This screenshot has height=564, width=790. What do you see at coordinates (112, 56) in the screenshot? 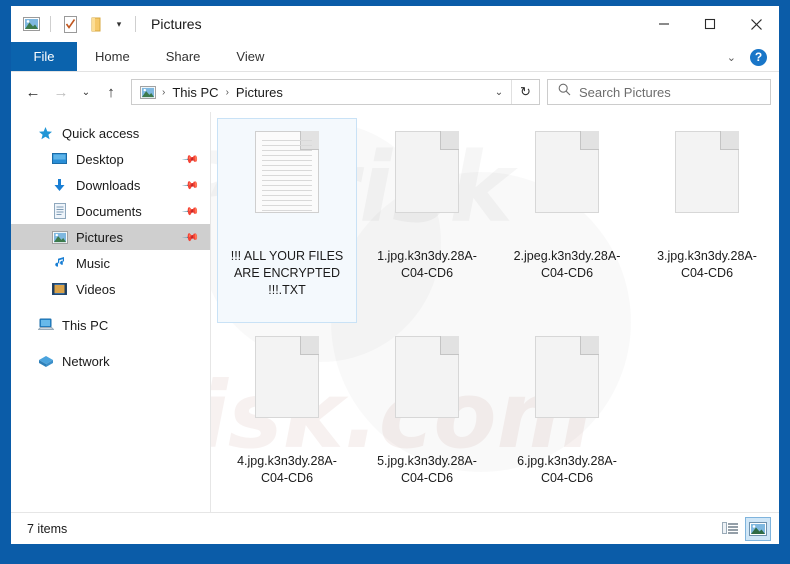
I see `tab-home: Home` at bounding box center [112, 56].